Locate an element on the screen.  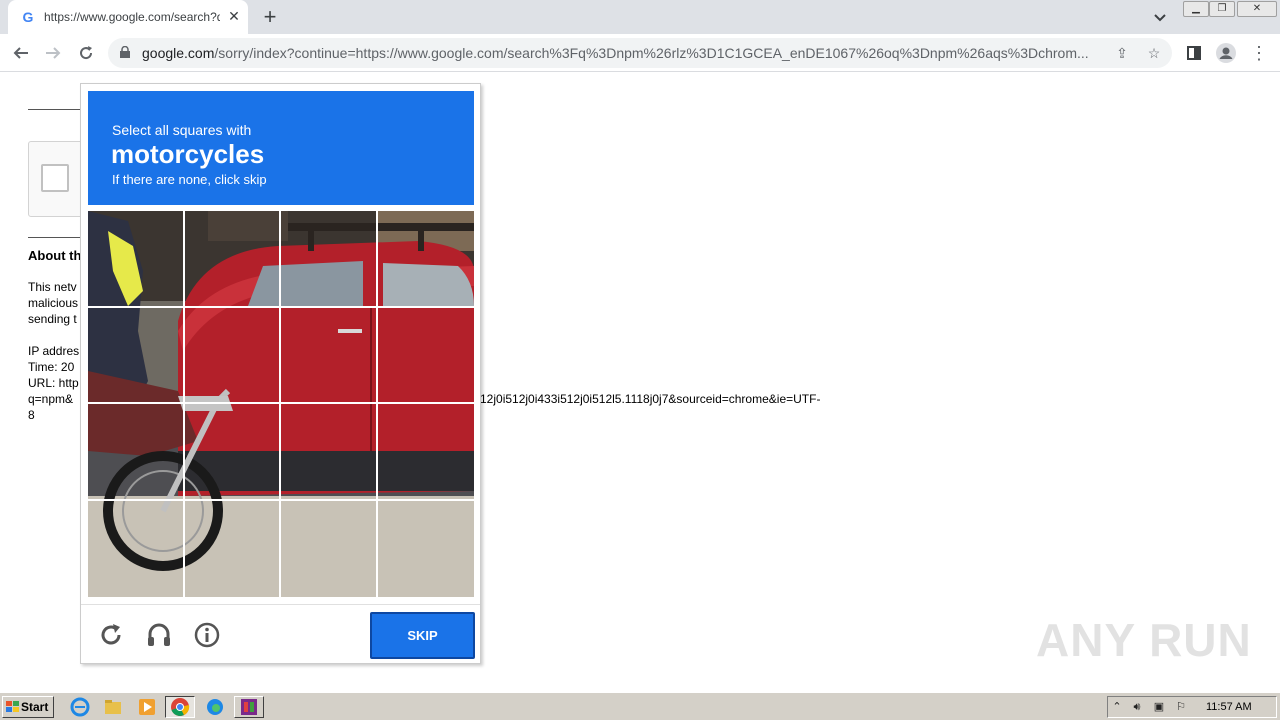
ip-address-line: IP addres is located at coordinates (54, 351).